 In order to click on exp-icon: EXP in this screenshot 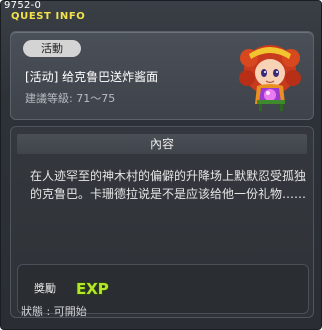, I will do `click(92, 288)`.